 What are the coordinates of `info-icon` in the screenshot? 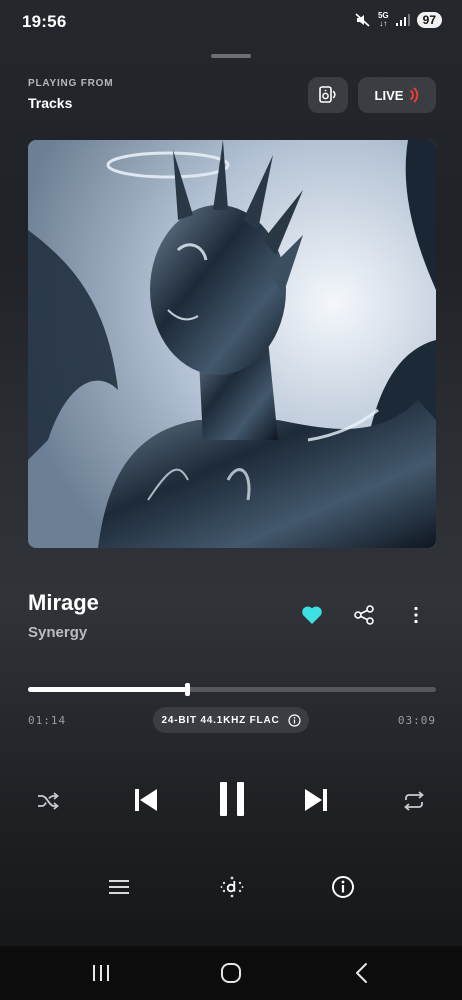 It's located at (343, 887).